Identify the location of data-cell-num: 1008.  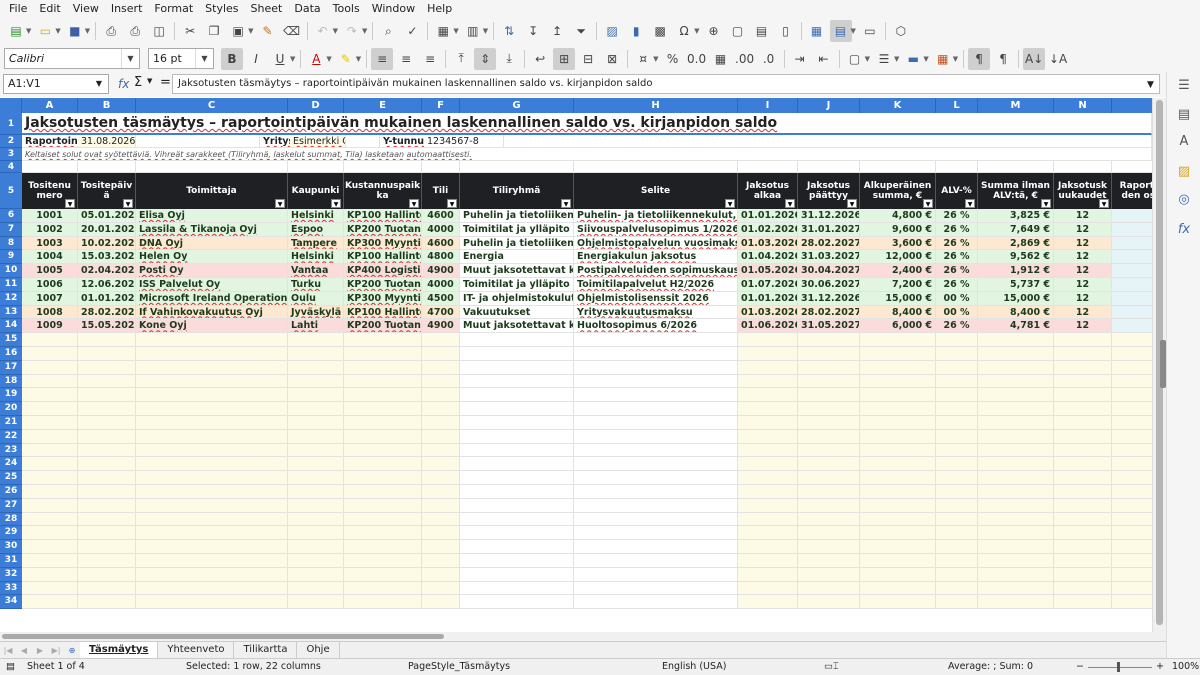
(50, 312).